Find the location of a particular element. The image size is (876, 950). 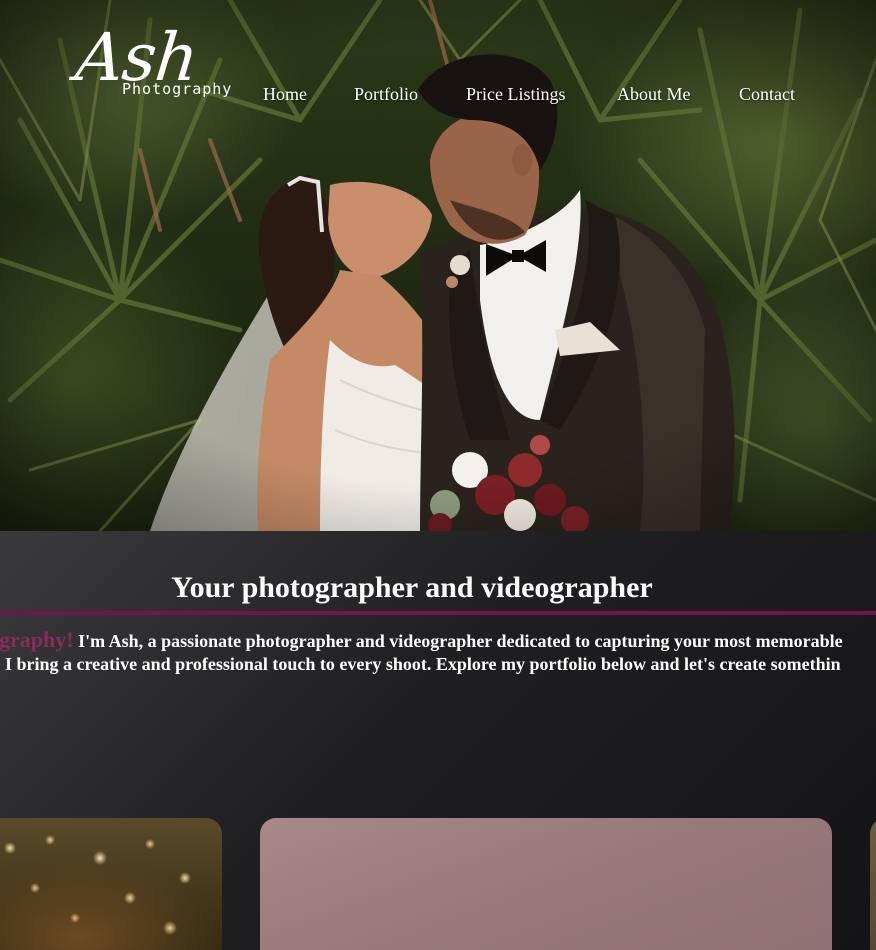

nav-about-me: About Me is located at coordinates (654, 94).